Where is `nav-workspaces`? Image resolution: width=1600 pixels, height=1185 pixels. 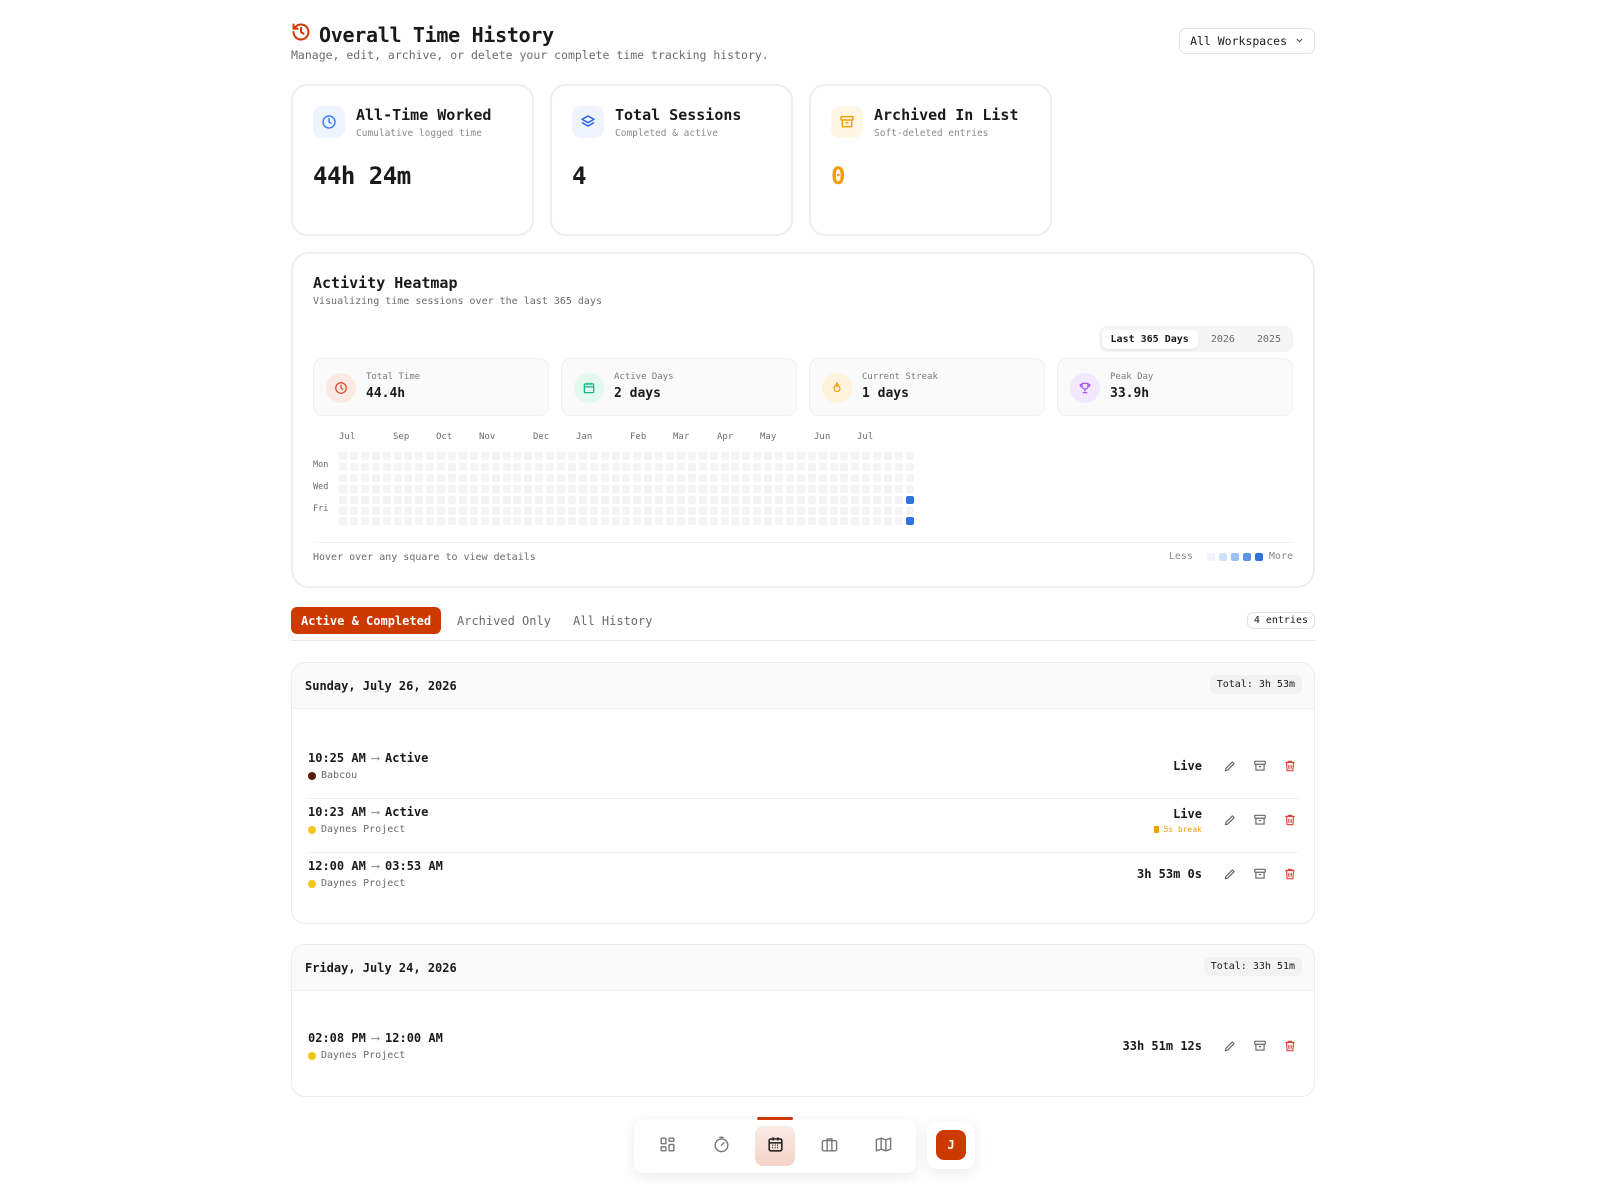 nav-workspaces is located at coordinates (829, 1146).